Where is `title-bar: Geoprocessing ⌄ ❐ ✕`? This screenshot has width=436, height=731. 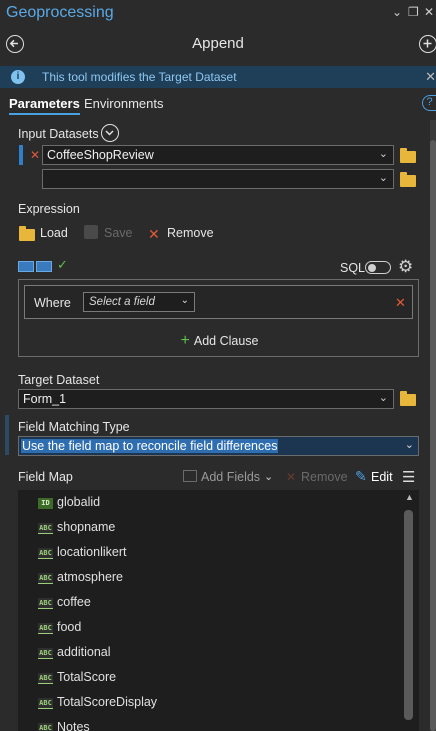 title-bar: Geoprocessing ⌄ ❐ ✕ is located at coordinates (218, 14).